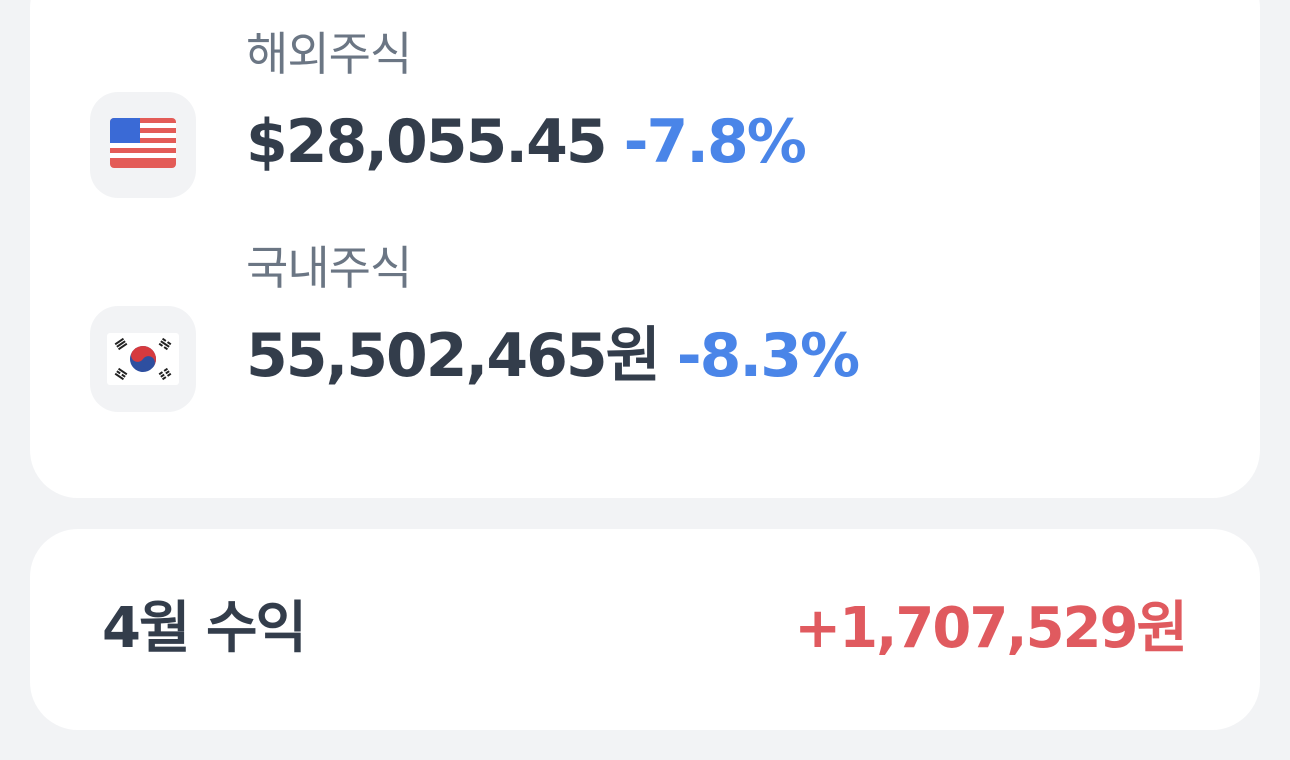  I want to click on monthly-profit-value: +1,707,529원, so click(991, 628).